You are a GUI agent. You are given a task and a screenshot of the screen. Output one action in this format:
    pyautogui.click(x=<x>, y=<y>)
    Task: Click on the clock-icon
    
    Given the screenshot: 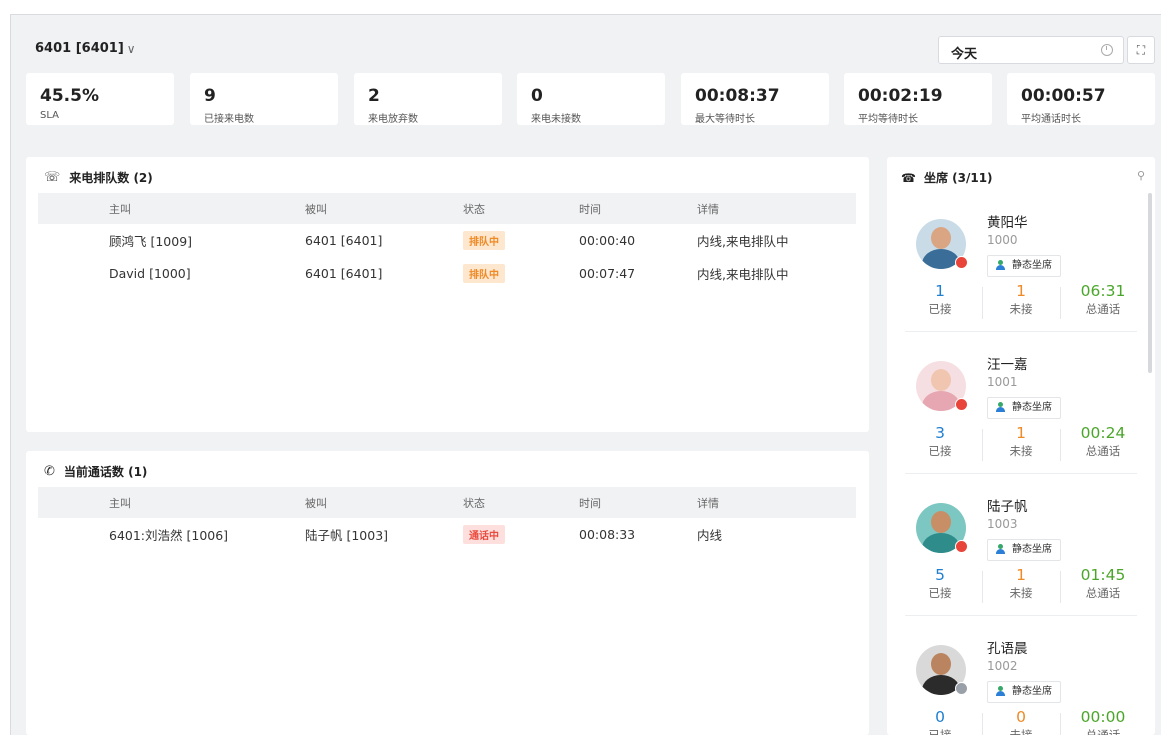 What is the action you would take?
    pyautogui.click(x=1107, y=50)
    